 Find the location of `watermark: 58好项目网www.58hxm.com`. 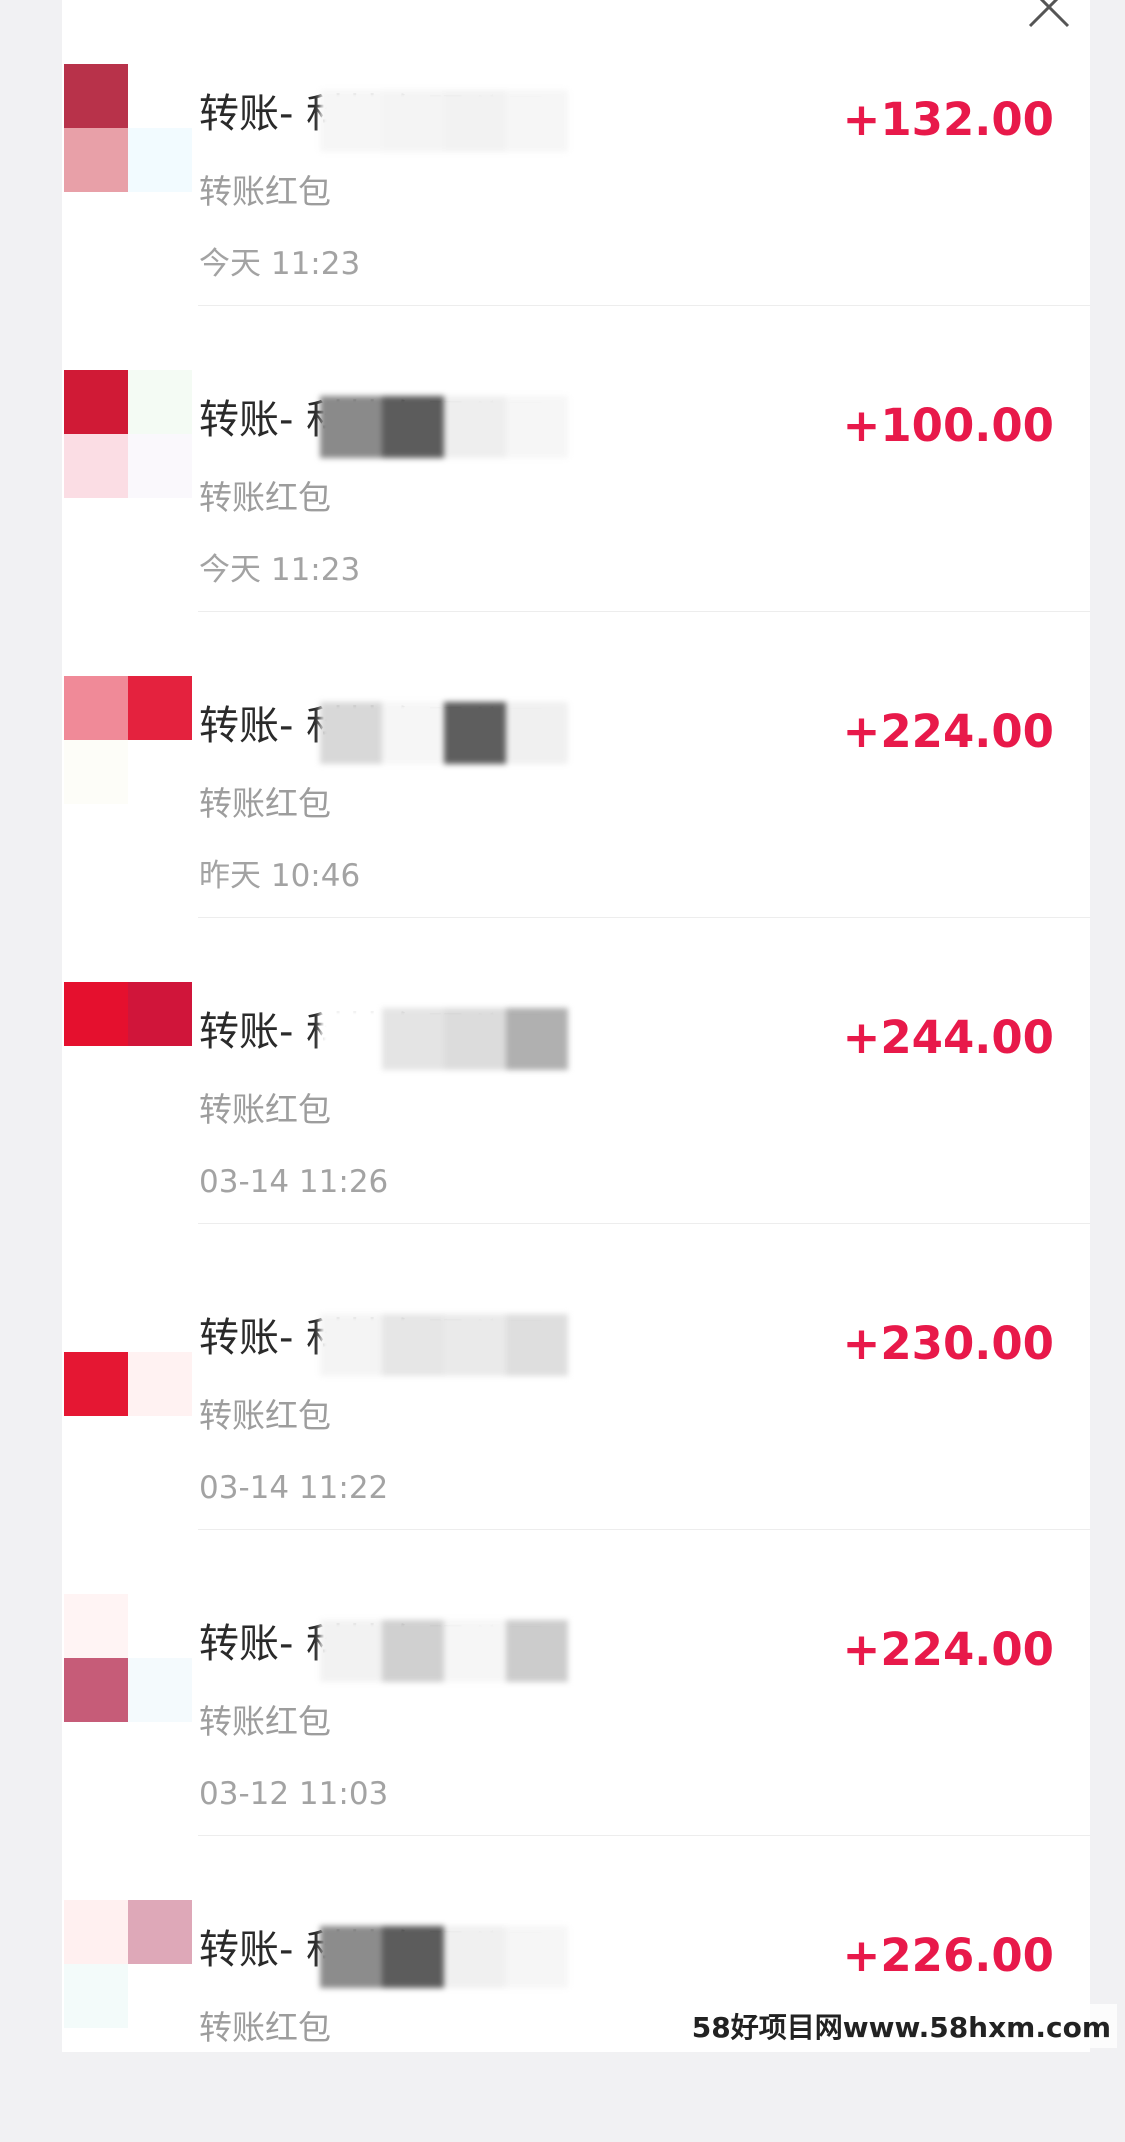

watermark: 58好项目网www.58hxm.com is located at coordinates (901, 2026).